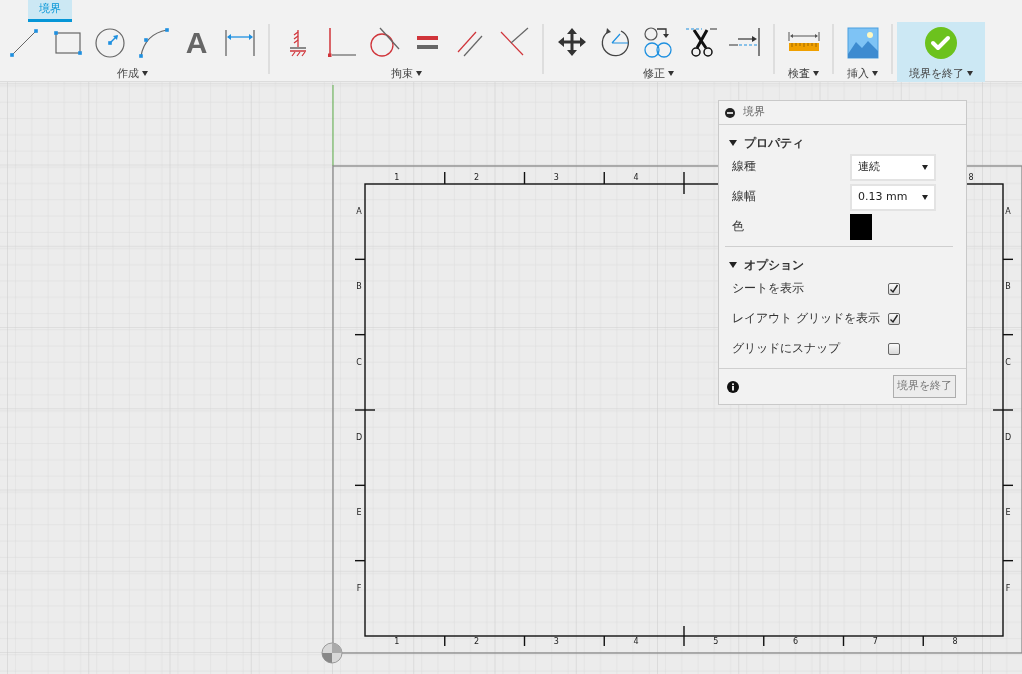 This screenshot has height=674, width=1022. Describe the element at coordinates (406, 73) in the screenshot. I see `group-menu-button: 拘束` at that location.